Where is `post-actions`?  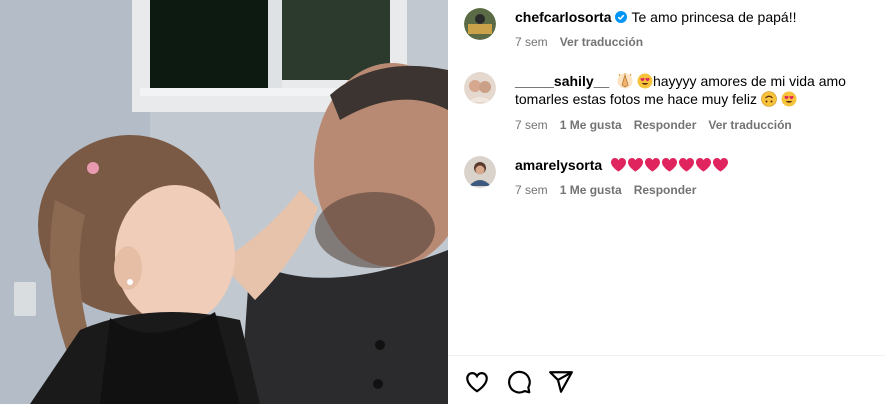
post-actions is located at coordinates (519, 382).